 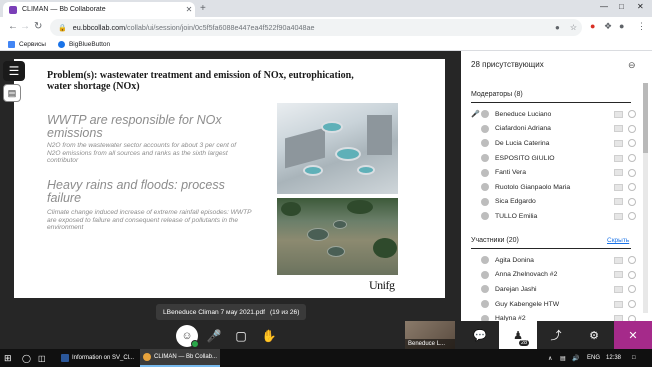 I want to click on slide-heading-emissions: WWTP are responsible for NOx emissions, so click(x=134, y=126).